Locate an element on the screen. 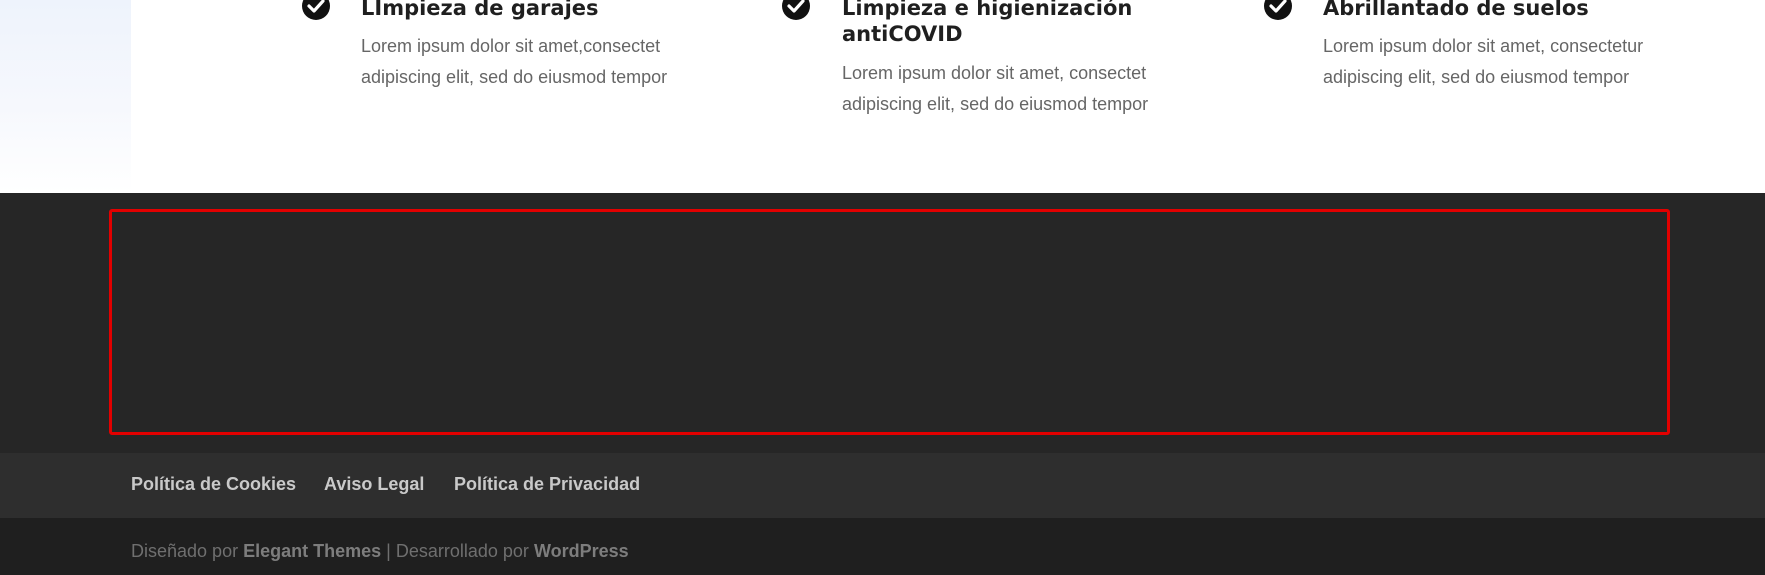  feature-title: LImpieza de garajes is located at coordinates (480, 10).